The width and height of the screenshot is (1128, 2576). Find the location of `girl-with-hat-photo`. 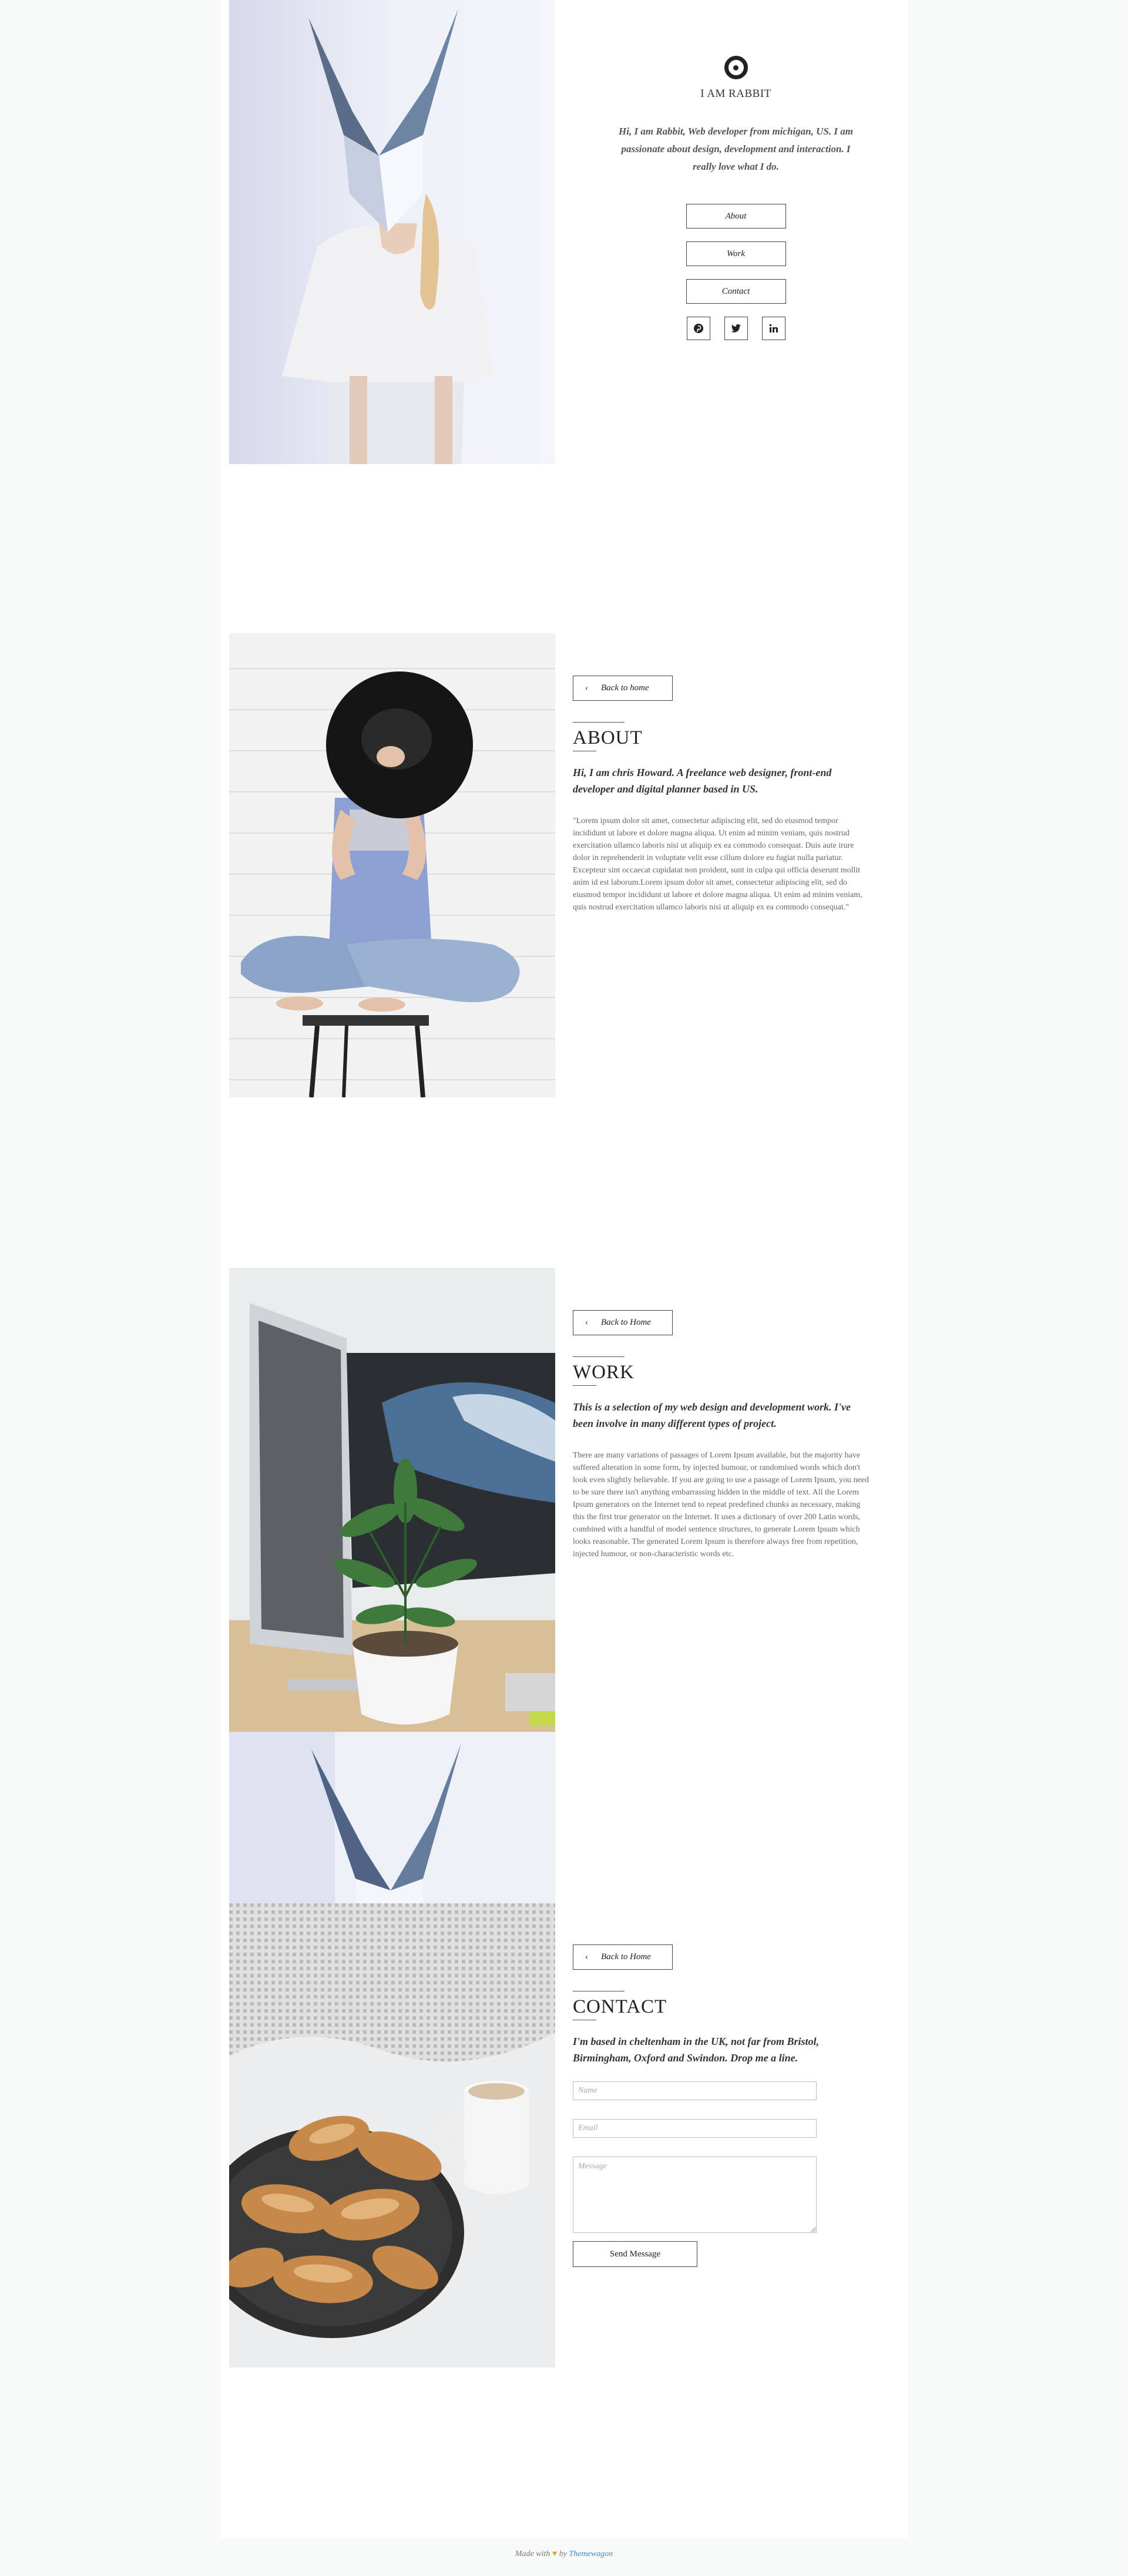

girl-with-hat-photo is located at coordinates (392, 865).